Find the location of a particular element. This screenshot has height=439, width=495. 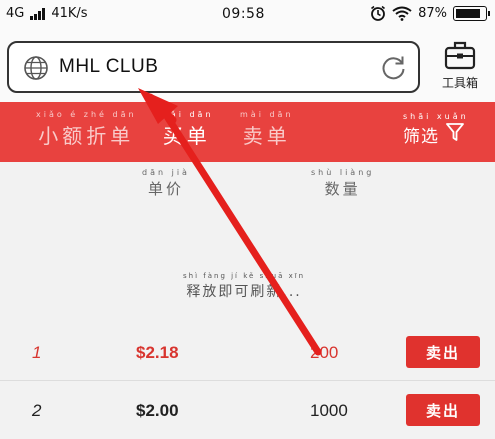

filter-button: shāi xuǎn 筛选 is located at coordinates (436, 129).